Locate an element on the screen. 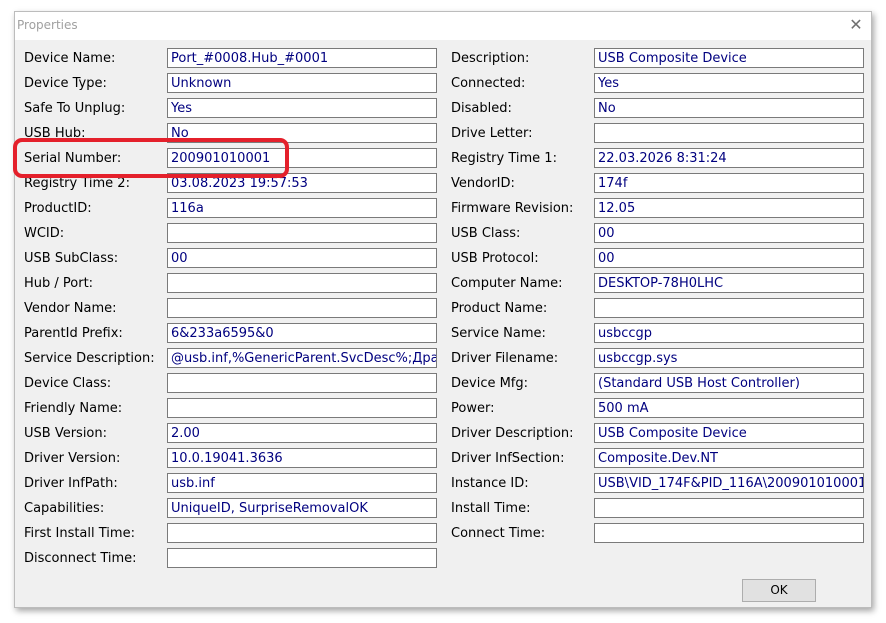  property-label: Firmware Revision: is located at coordinates (512, 208).